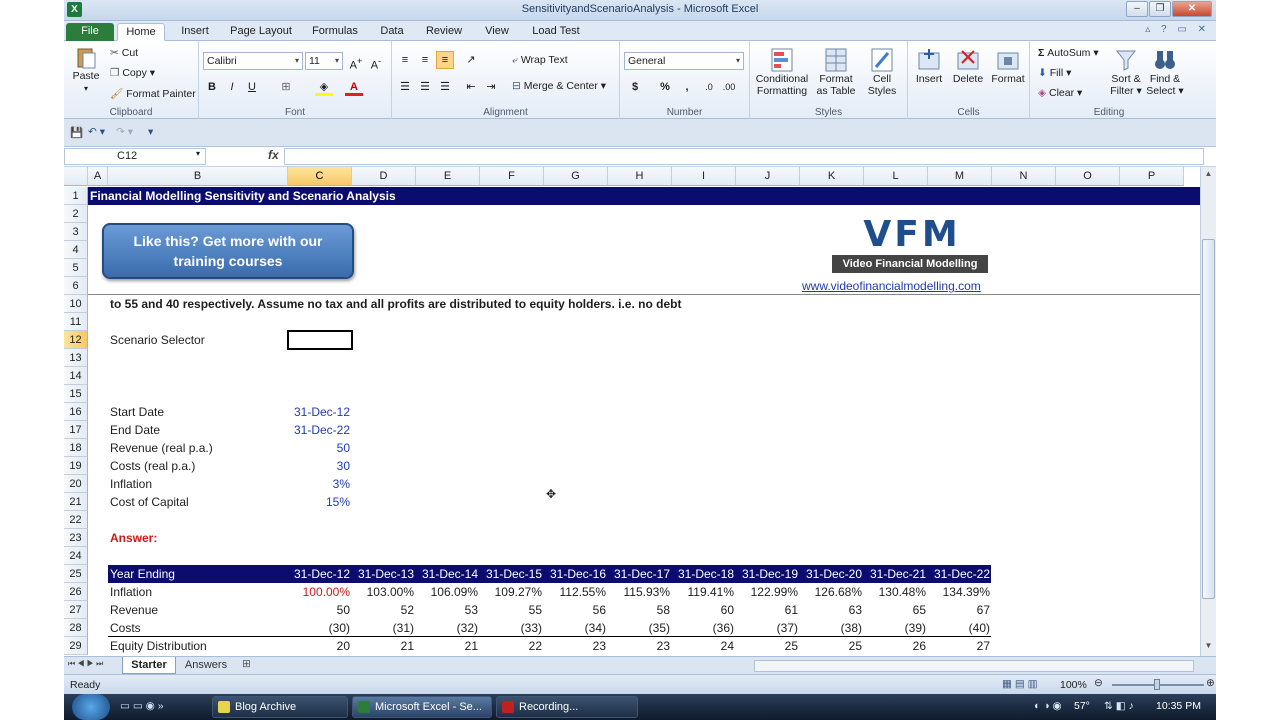 The height and width of the screenshot is (720, 1280). I want to click on row-header: 12, so click(76, 340).